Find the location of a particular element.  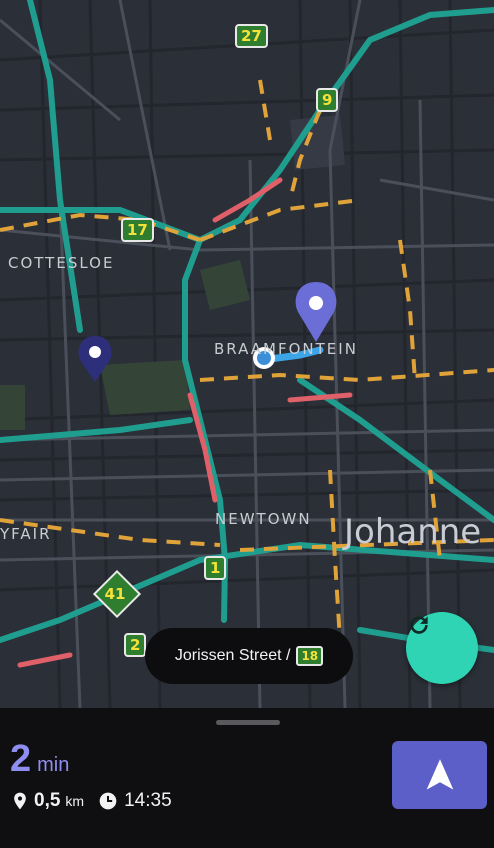

refresh-icon is located at coordinates (419, 625).